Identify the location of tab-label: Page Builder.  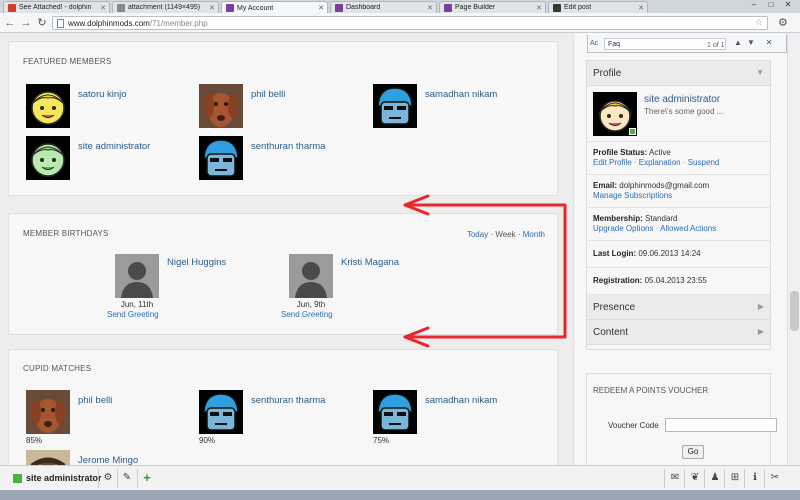
(475, 7).